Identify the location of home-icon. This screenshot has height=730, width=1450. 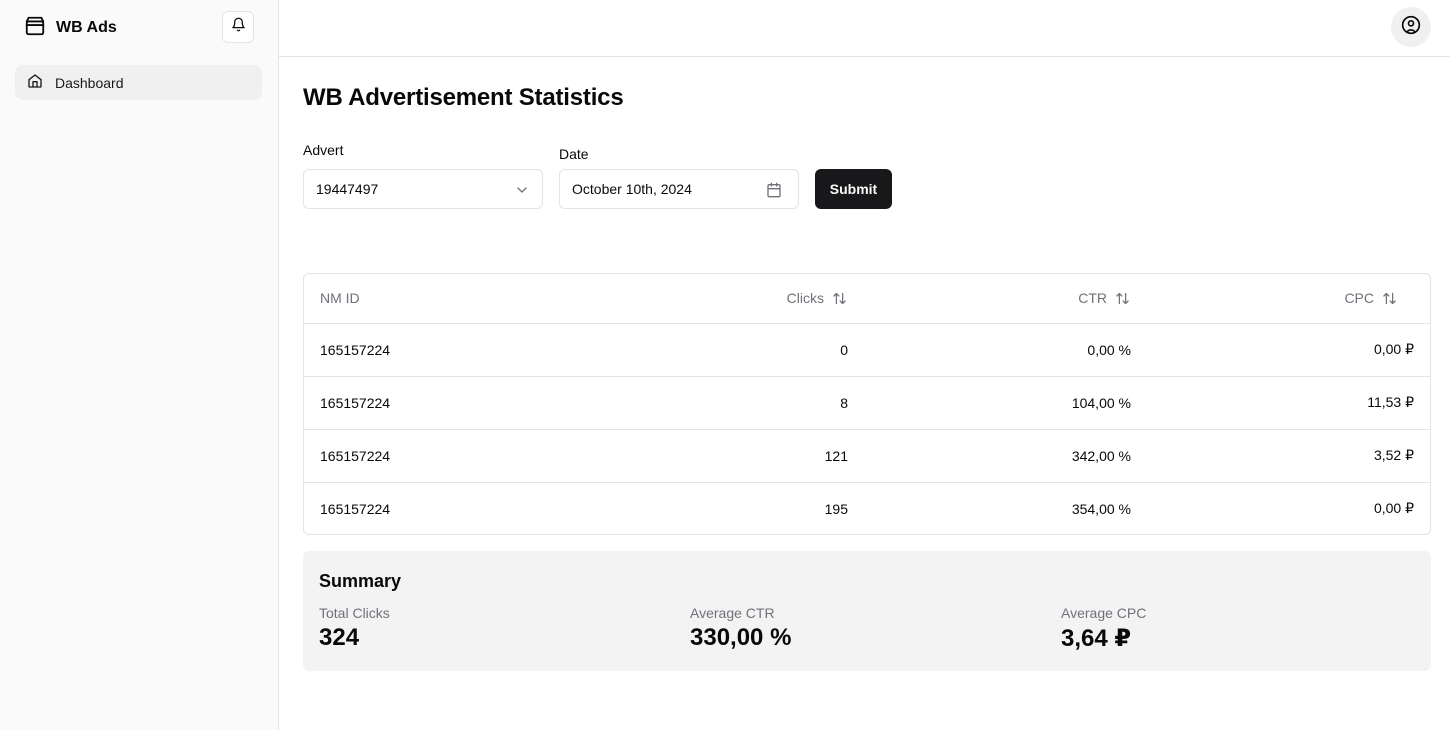
(35, 82).